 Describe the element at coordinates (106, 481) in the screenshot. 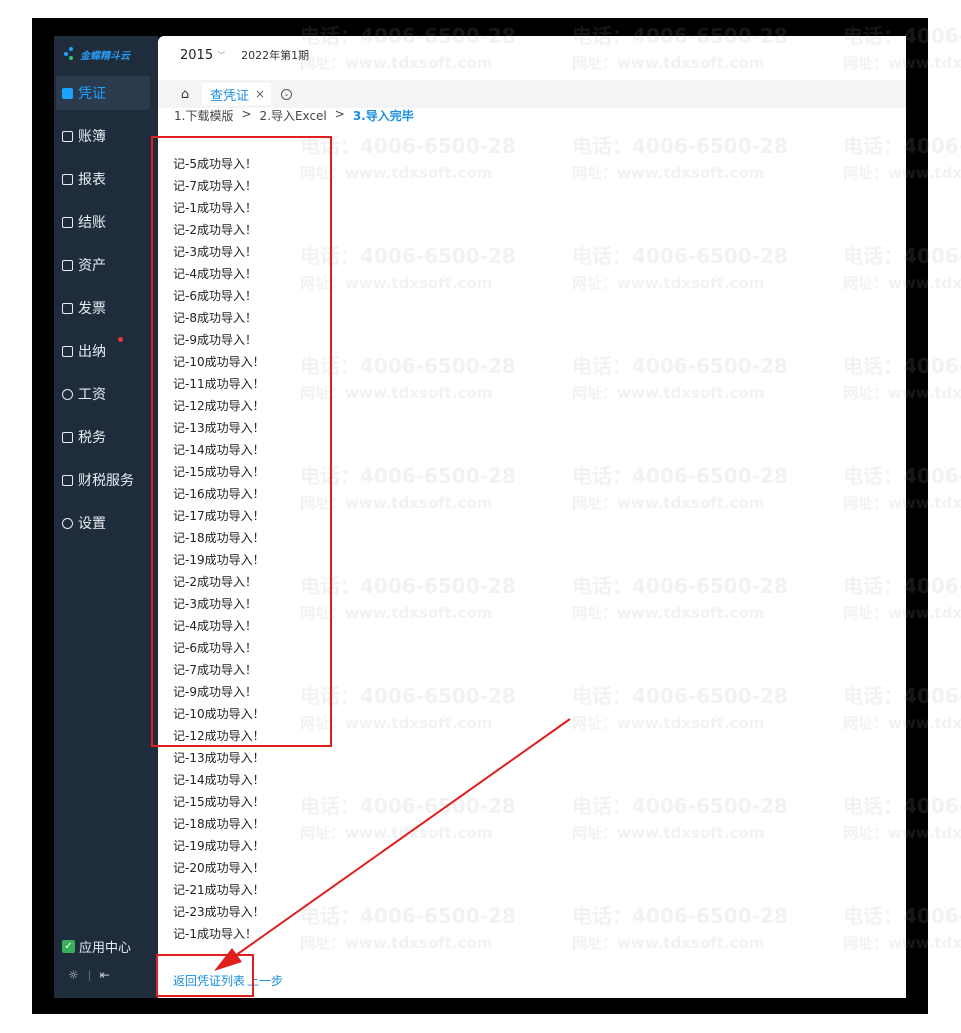

I see `sidebar-item-label: 财税服务` at that location.